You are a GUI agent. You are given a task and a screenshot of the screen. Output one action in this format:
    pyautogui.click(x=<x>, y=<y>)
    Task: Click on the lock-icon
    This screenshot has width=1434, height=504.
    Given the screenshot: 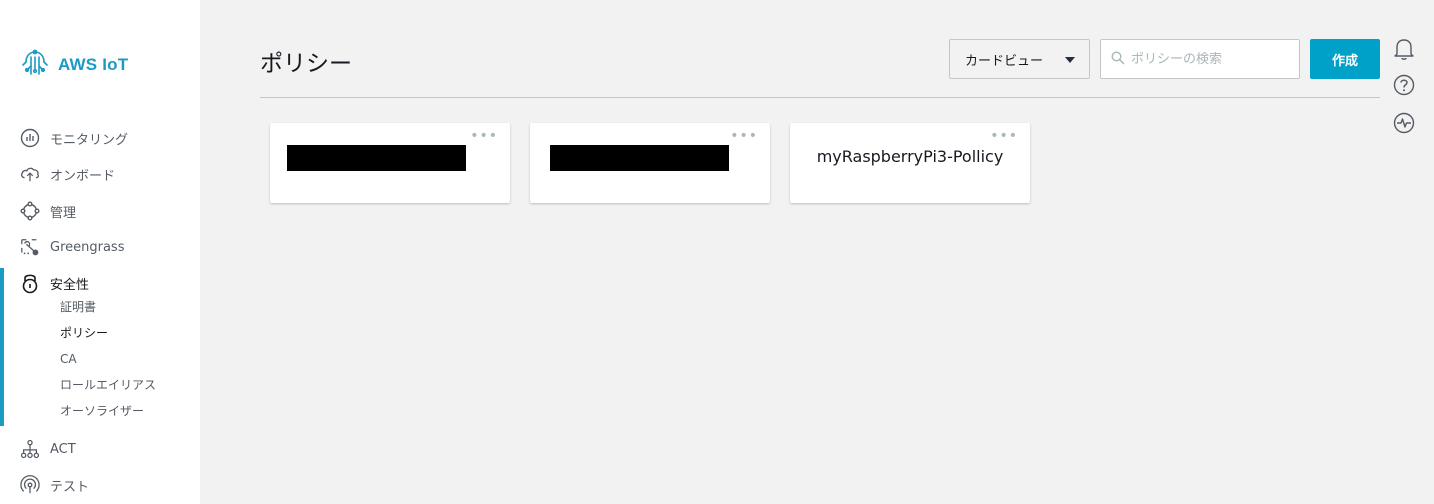 What is the action you would take?
    pyautogui.click(x=30, y=283)
    